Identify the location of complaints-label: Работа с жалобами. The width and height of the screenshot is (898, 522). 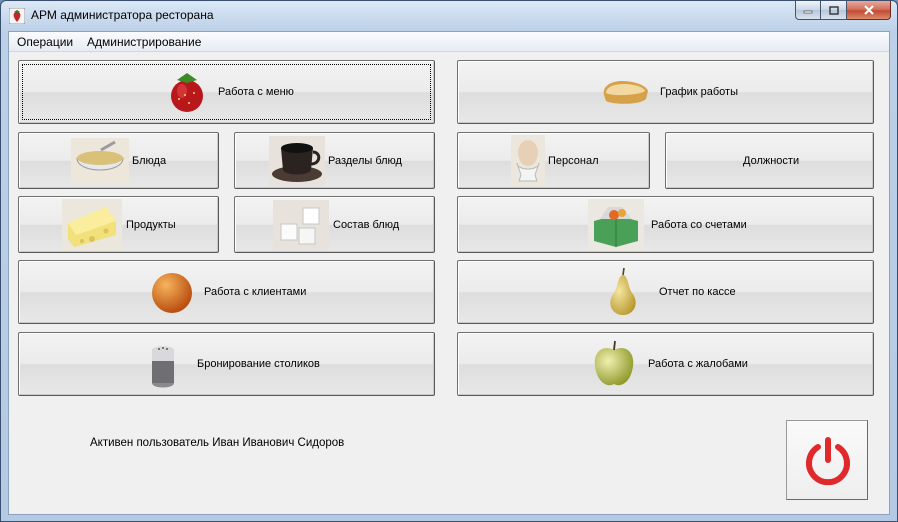
(698, 364).